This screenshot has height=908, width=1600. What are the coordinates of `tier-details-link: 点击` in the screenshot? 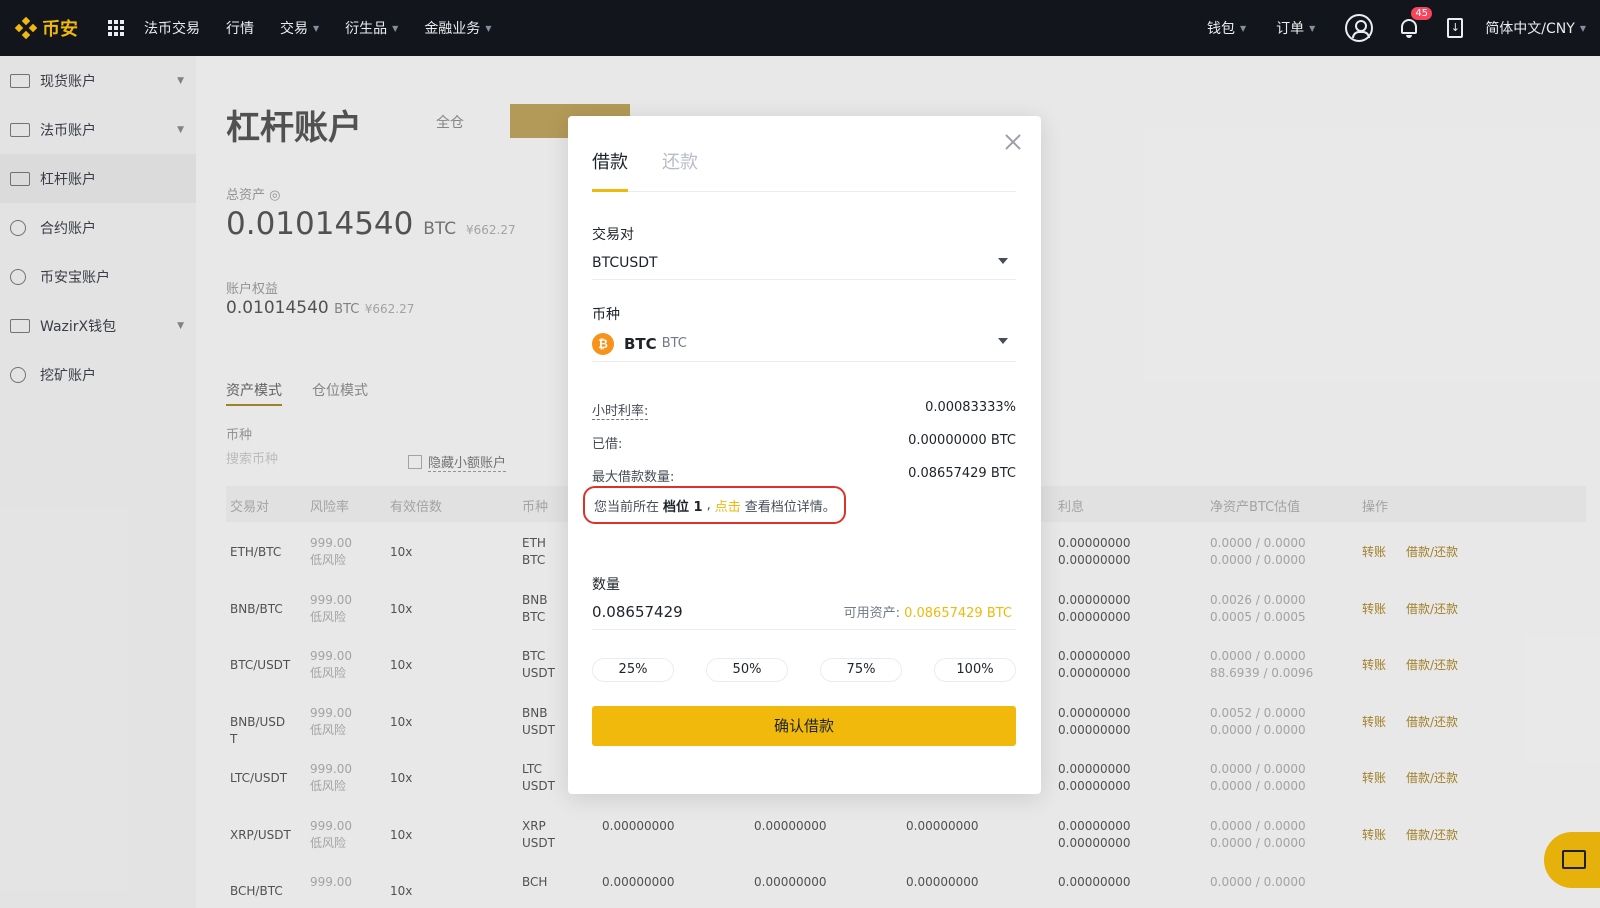 It's located at (728, 505).